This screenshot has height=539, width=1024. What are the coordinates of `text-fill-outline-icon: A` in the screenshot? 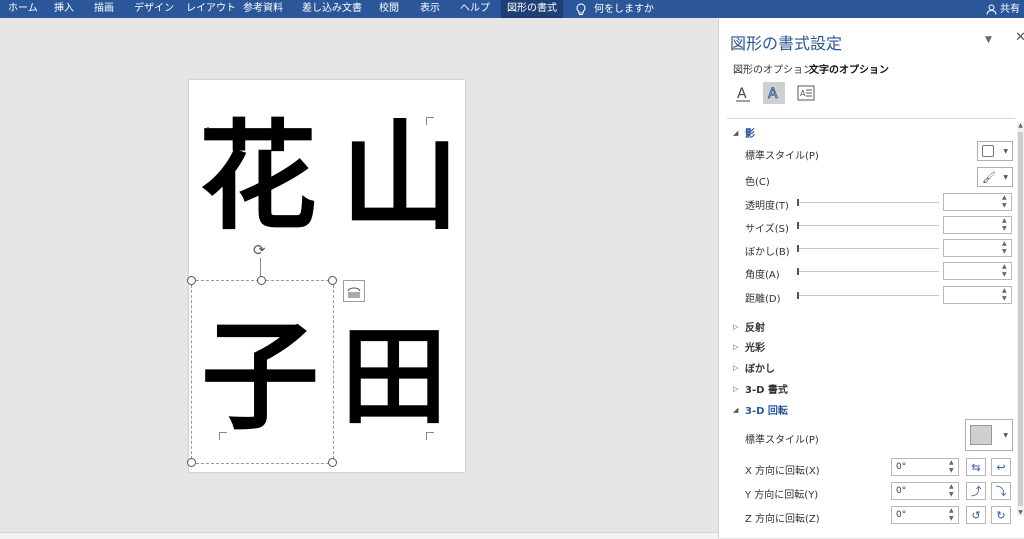 It's located at (743, 93).